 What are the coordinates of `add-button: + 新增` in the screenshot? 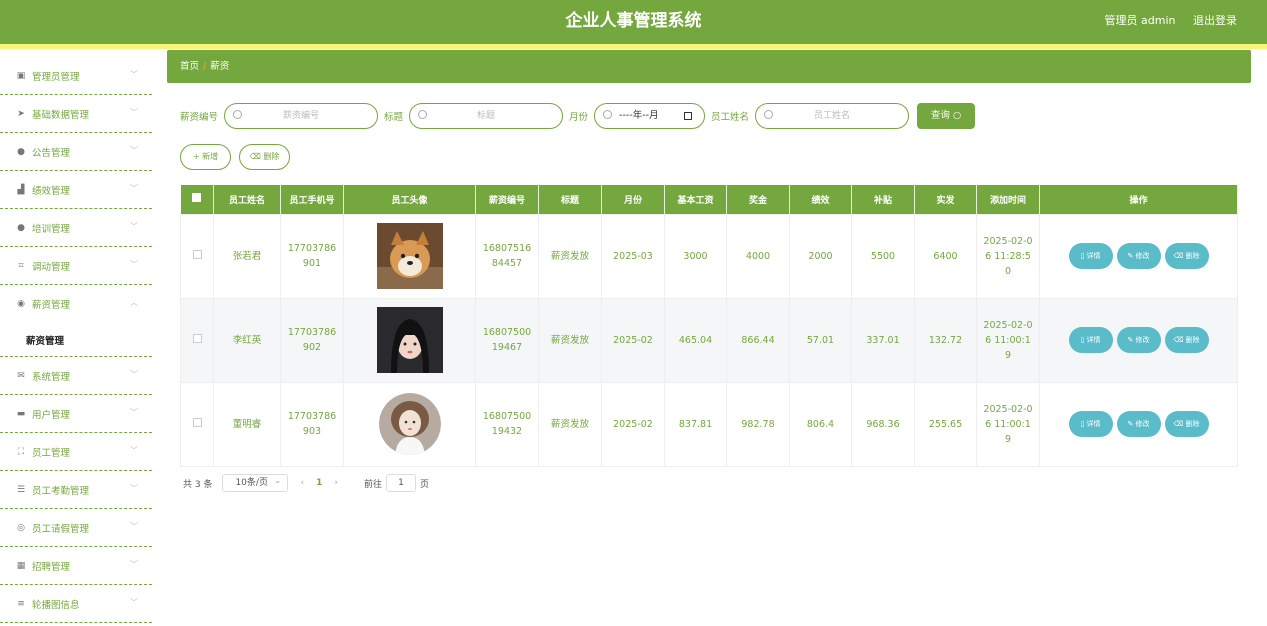 It's located at (205, 157).